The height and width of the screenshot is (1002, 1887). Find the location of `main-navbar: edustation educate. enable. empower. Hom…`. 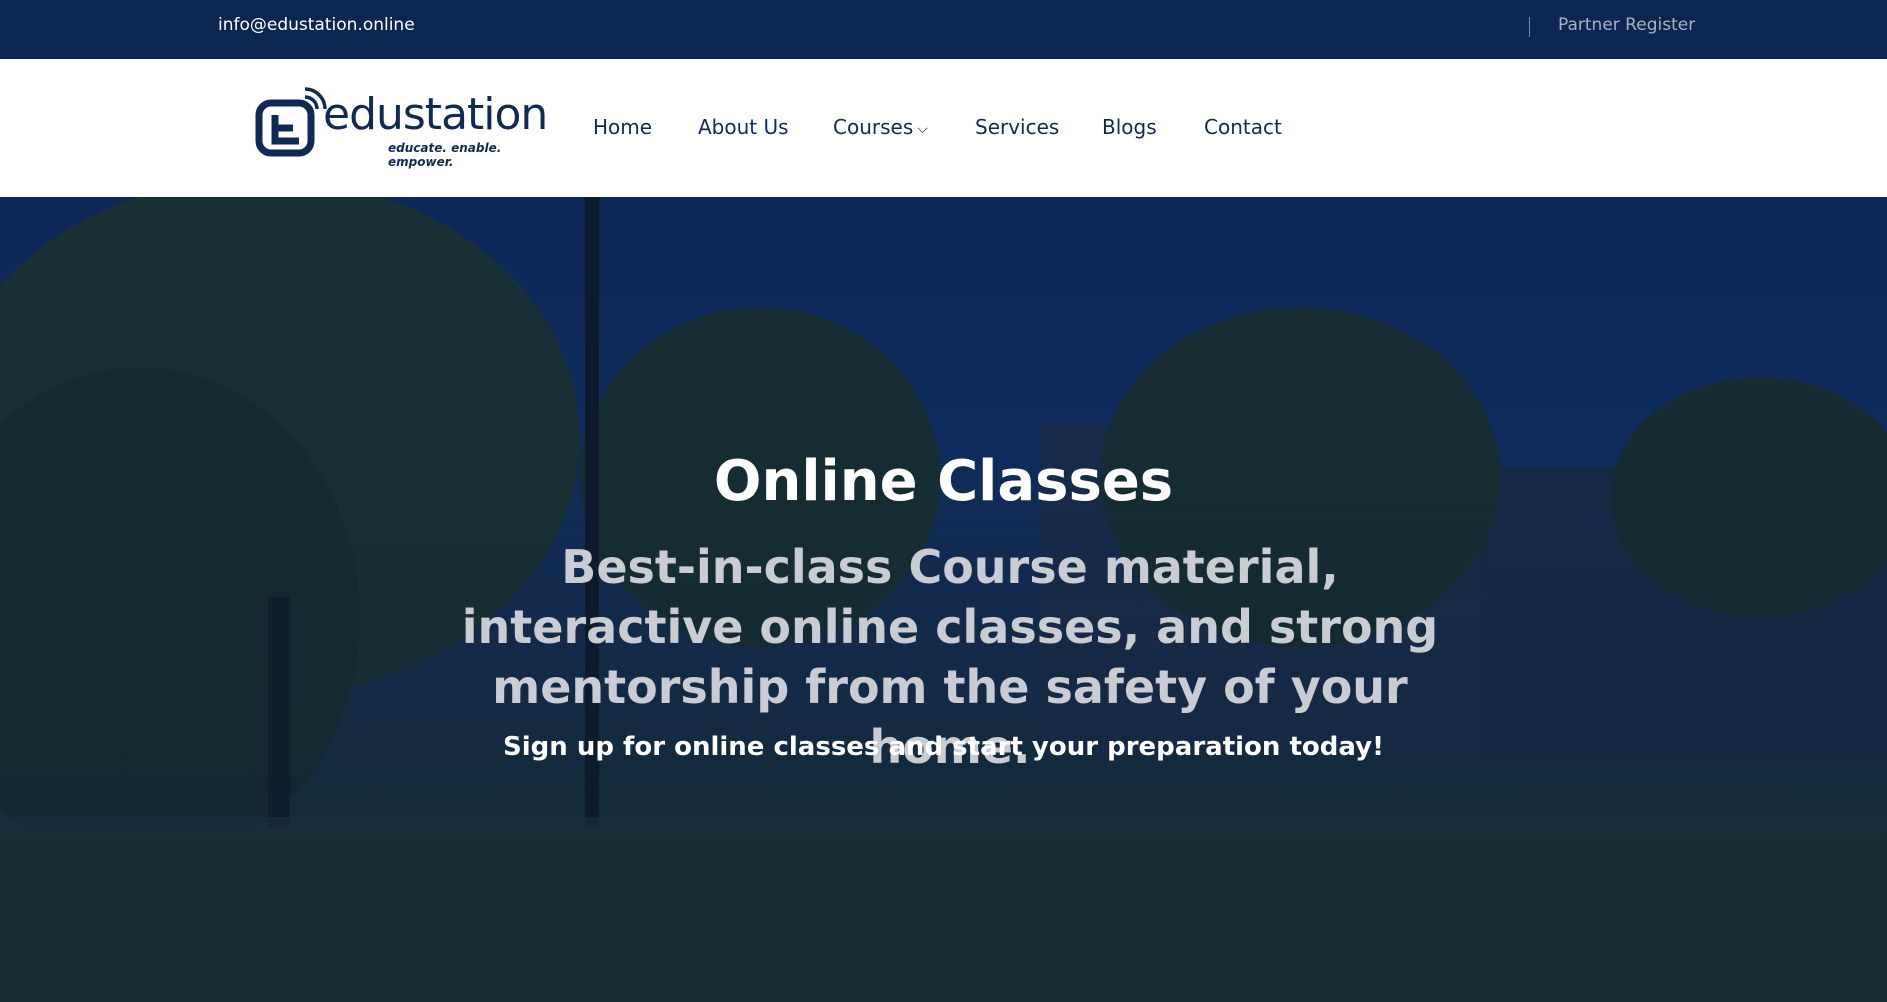

main-navbar: edustation educate. enable. empower. Hom… is located at coordinates (943, 128).